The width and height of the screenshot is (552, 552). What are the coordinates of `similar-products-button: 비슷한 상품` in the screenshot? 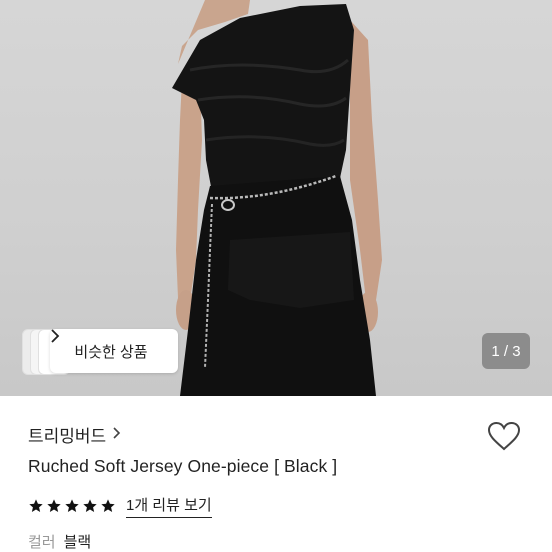 It's located at (100, 352).